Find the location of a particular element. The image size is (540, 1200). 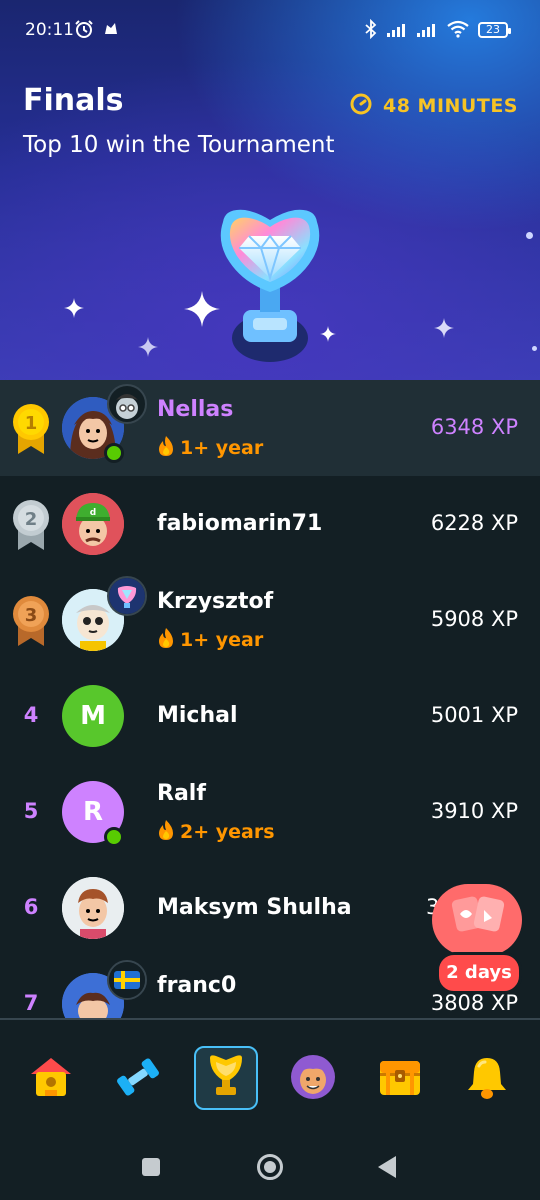

streak-text: 2+ years is located at coordinates (227, 832).